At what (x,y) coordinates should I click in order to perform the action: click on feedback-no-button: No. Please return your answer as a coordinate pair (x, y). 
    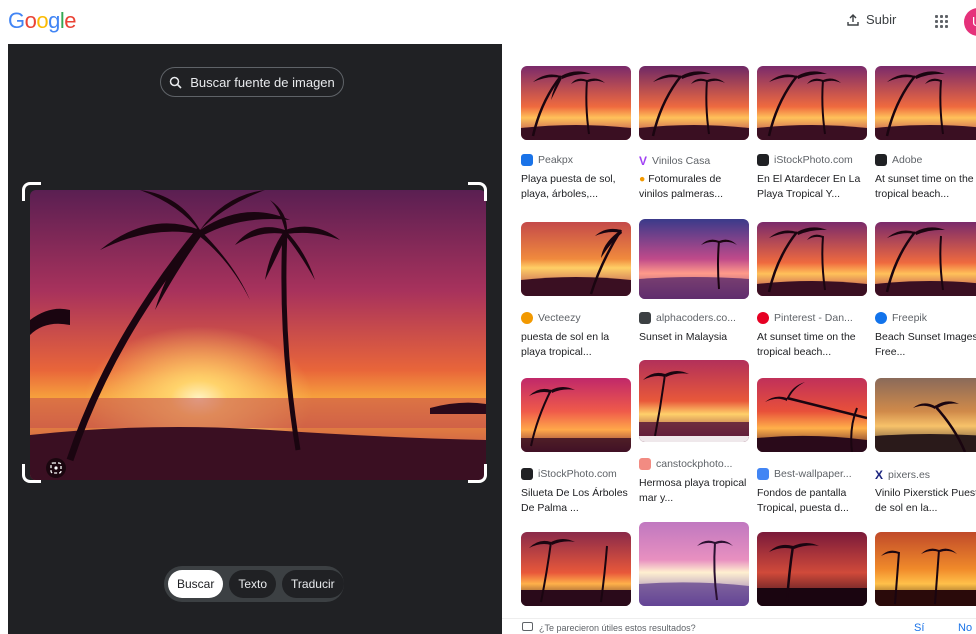
    Looking at the image, I should click on (965, 628).